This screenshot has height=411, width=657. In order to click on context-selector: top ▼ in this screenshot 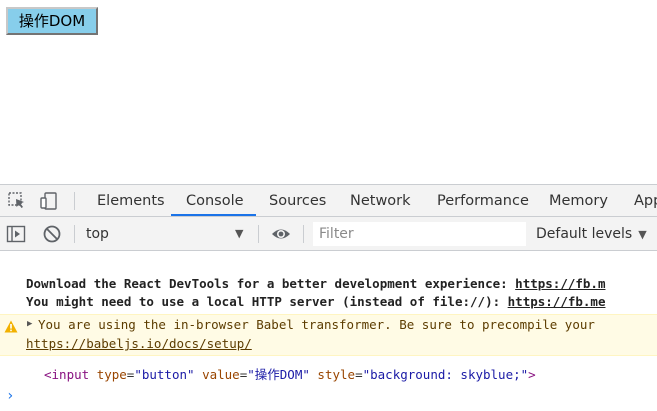, I will do `click(165, 234)`.